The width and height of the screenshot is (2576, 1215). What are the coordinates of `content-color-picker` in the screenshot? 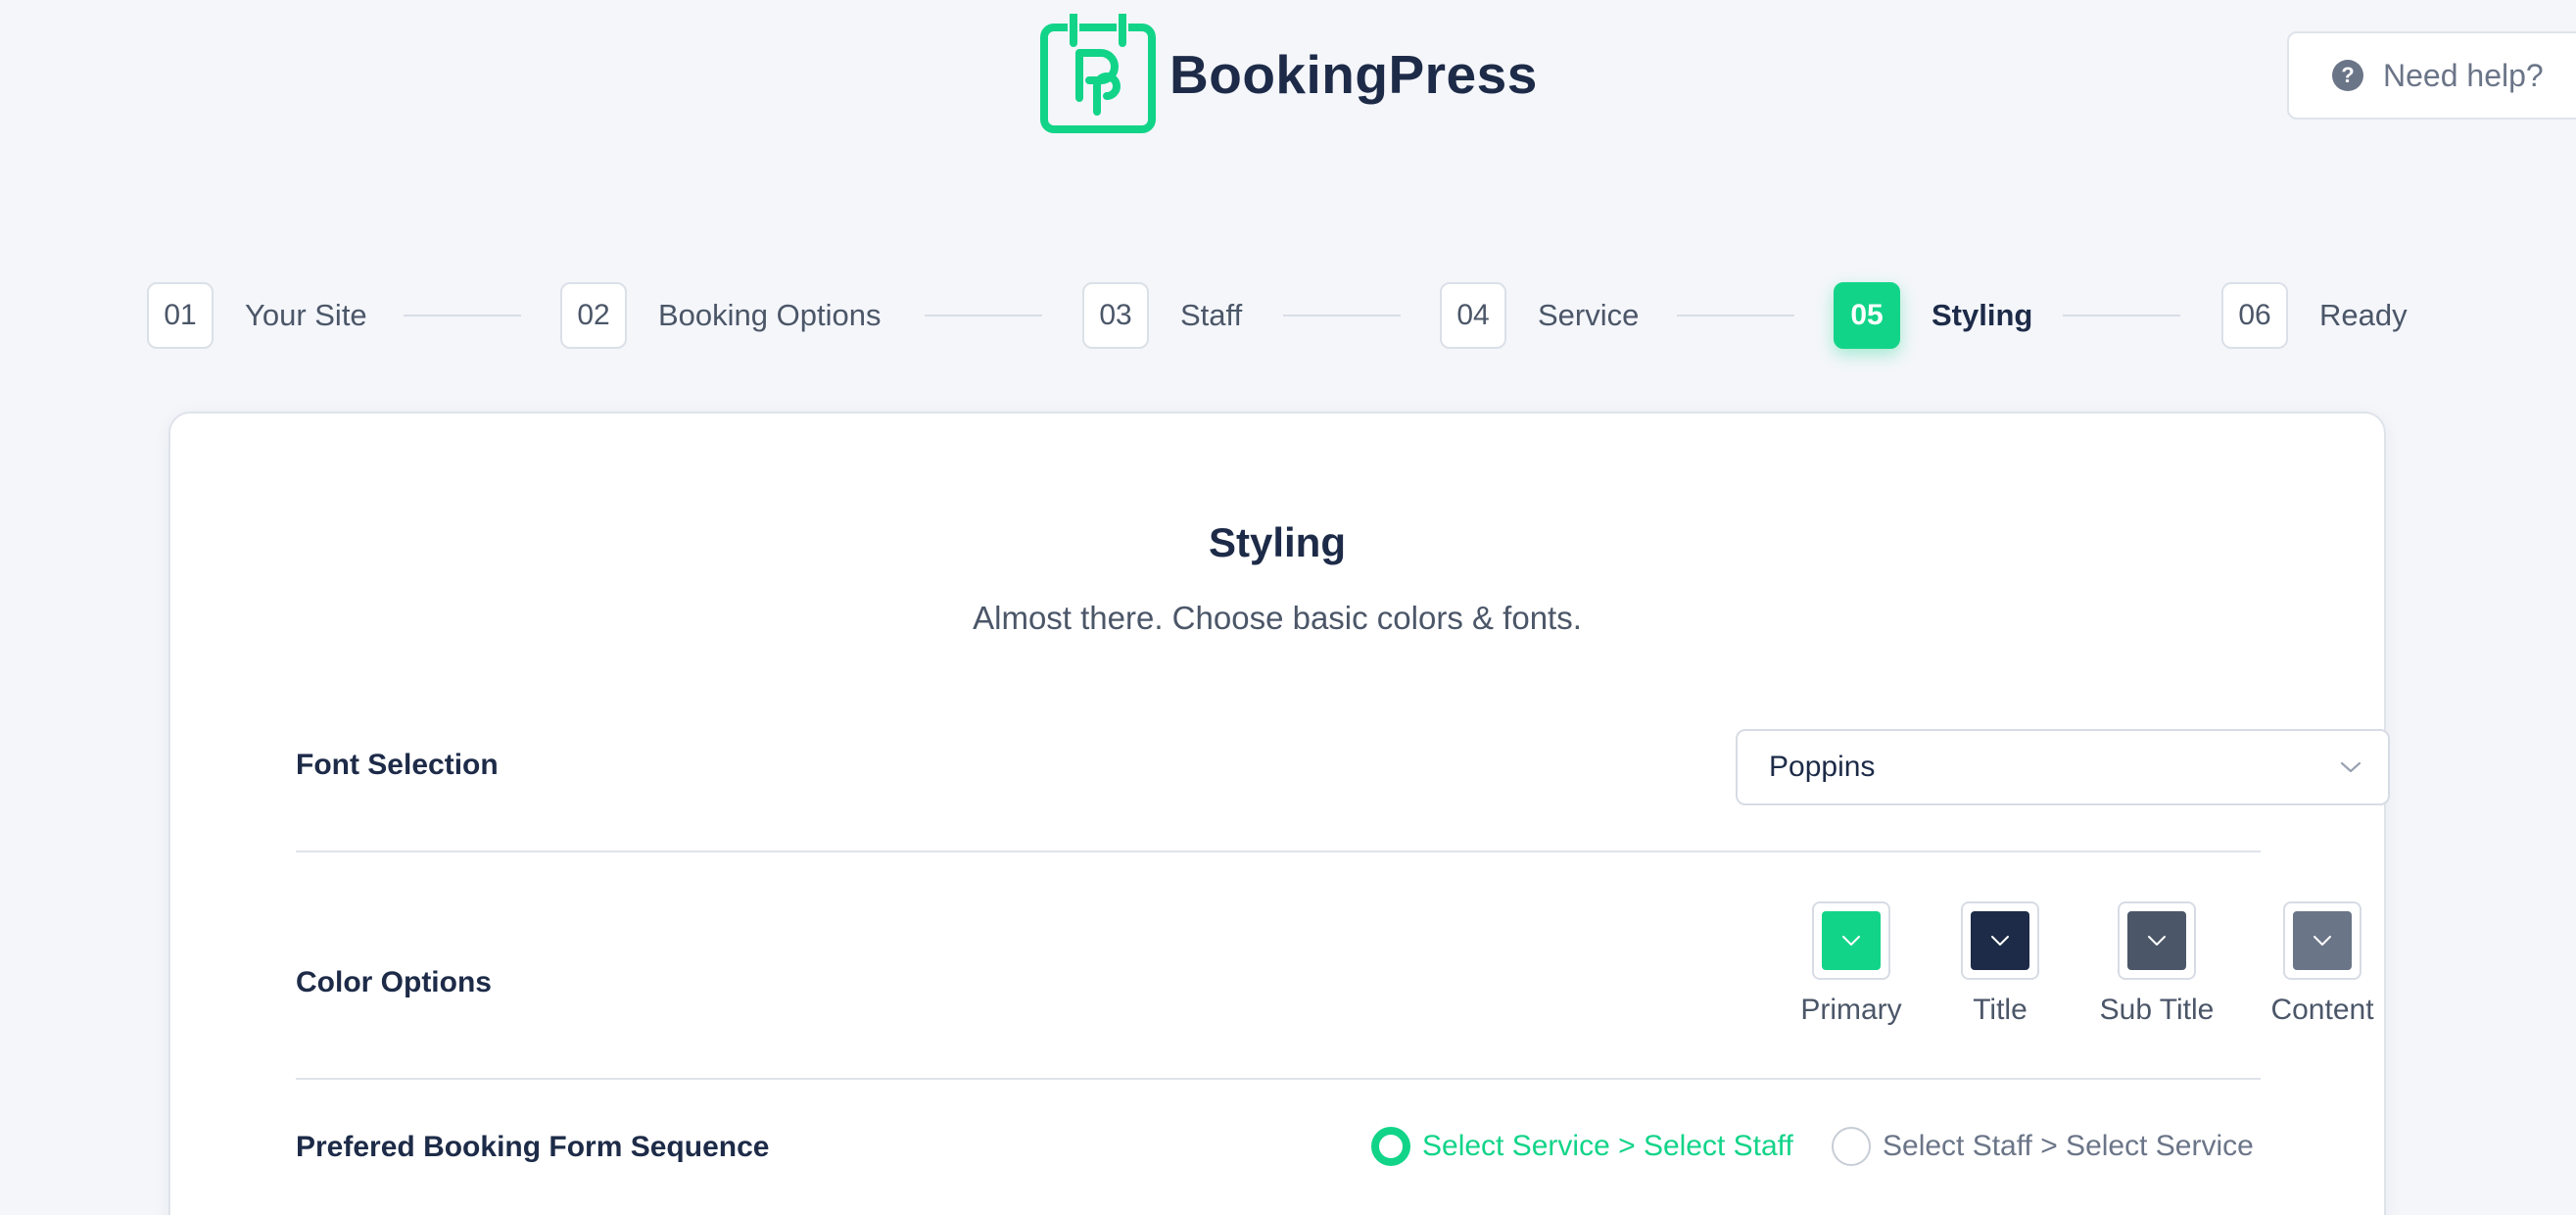 It's located at (2322, 940).